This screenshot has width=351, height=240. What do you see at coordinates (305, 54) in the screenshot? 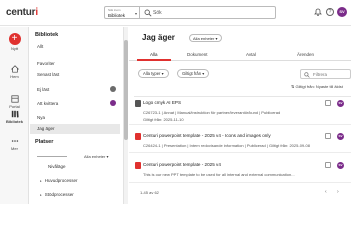
I see `tab-cases: Ärenden` at bounding box center [305, 54].